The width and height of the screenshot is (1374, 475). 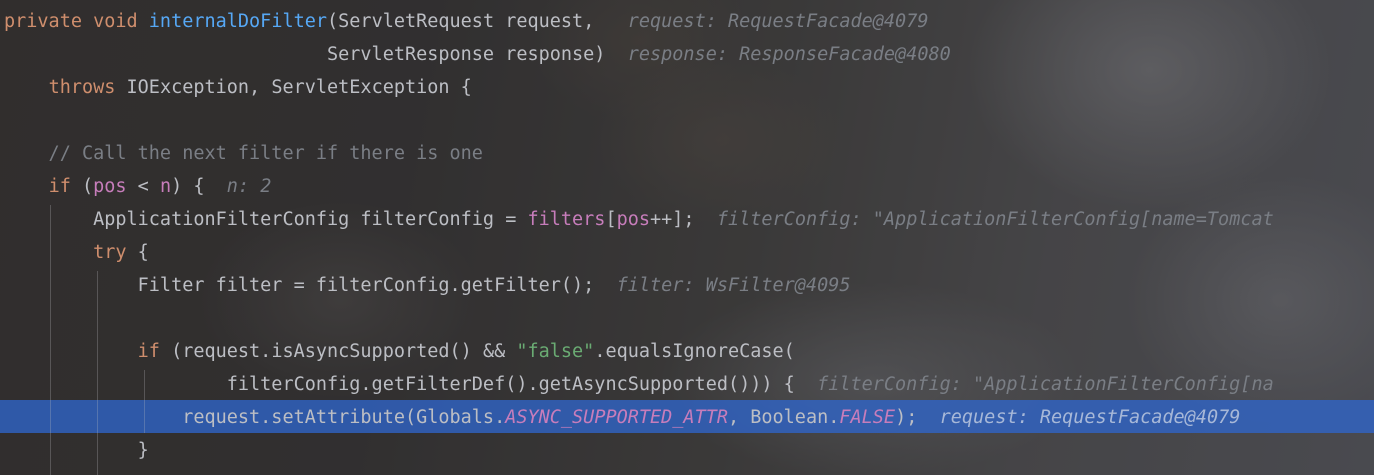 What do you see at coordinates (165, 186) in the screenshot?
I see `code-token: n` at bounding box center [165, 186].